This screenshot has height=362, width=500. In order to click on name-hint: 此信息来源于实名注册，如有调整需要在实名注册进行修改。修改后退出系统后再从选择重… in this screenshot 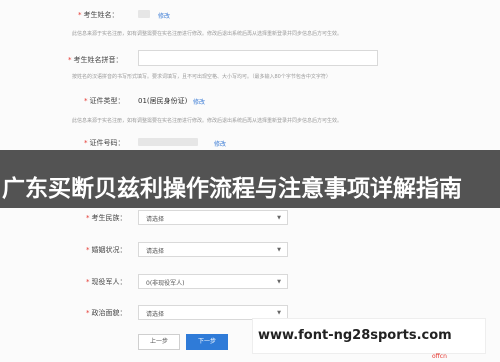, I will do `click(207, 34)`.